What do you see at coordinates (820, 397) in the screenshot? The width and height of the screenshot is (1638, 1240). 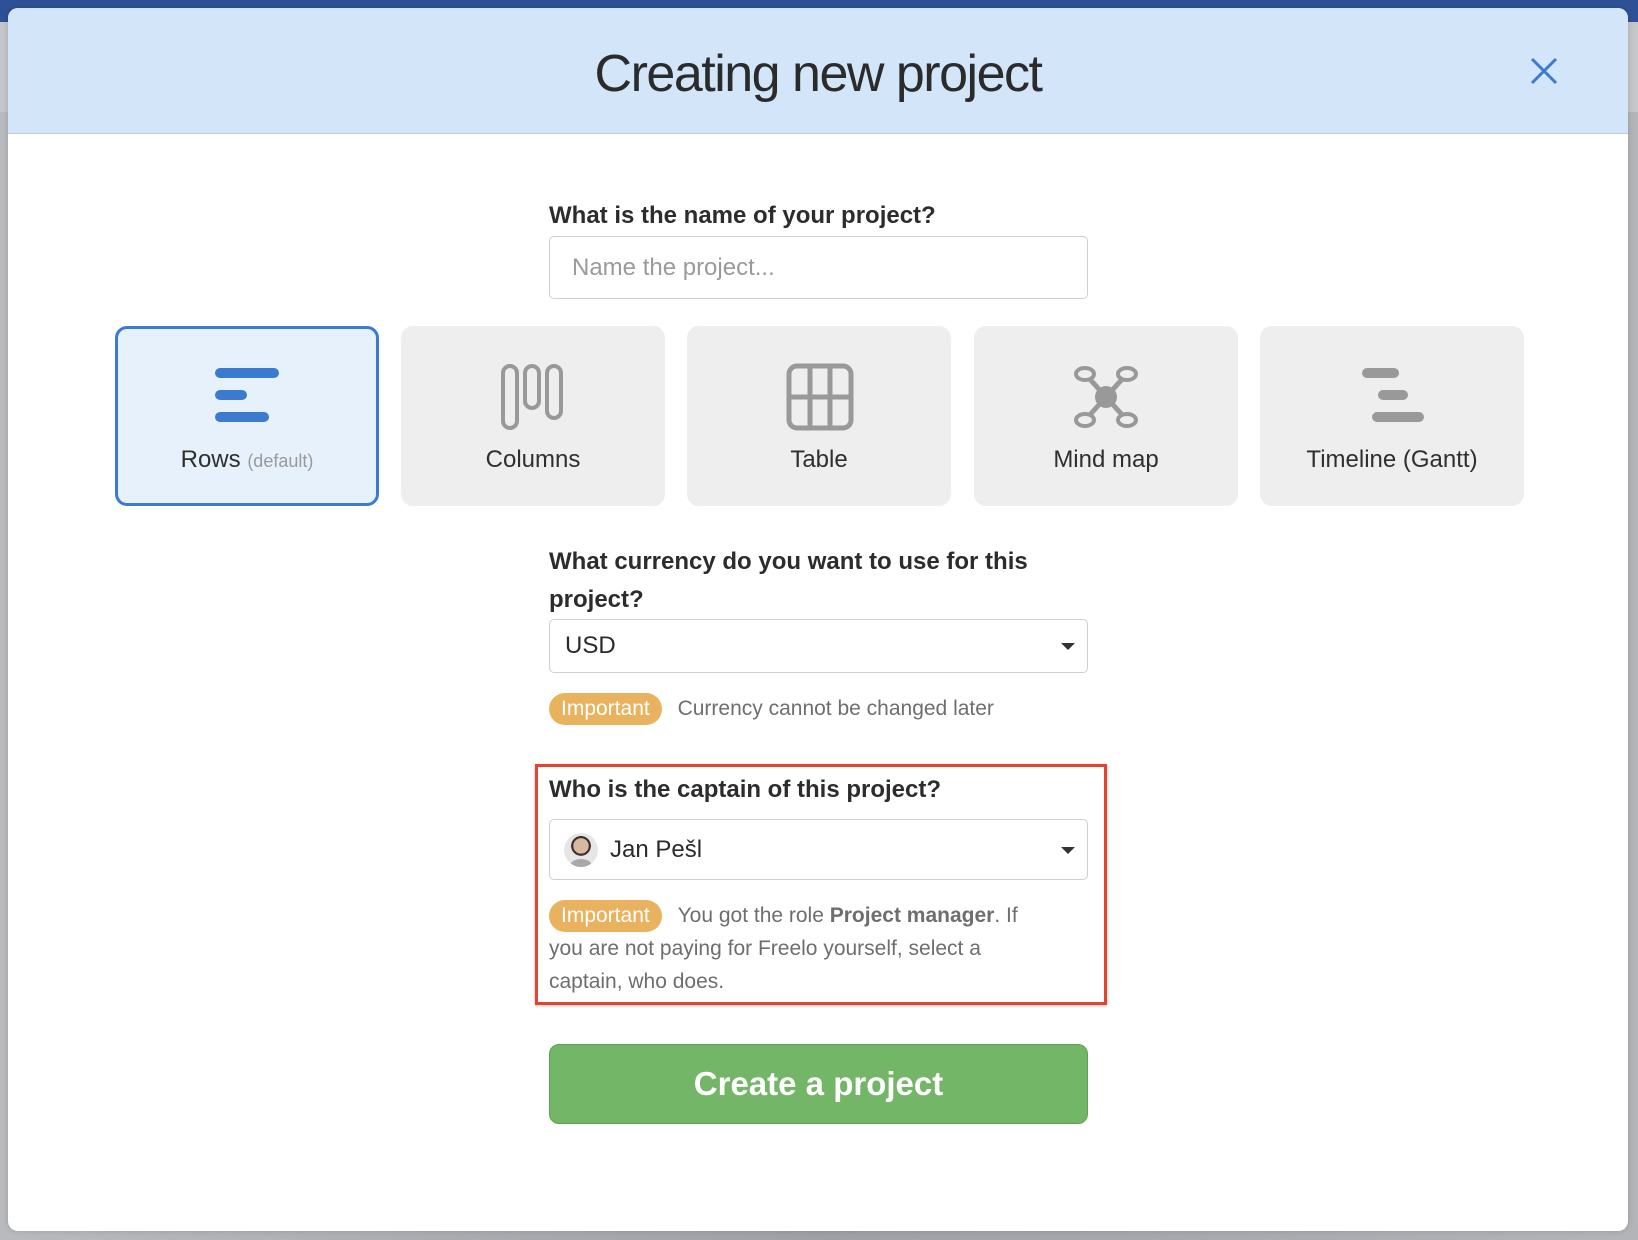 I see `table-icon` at bounding box center [820, 397].